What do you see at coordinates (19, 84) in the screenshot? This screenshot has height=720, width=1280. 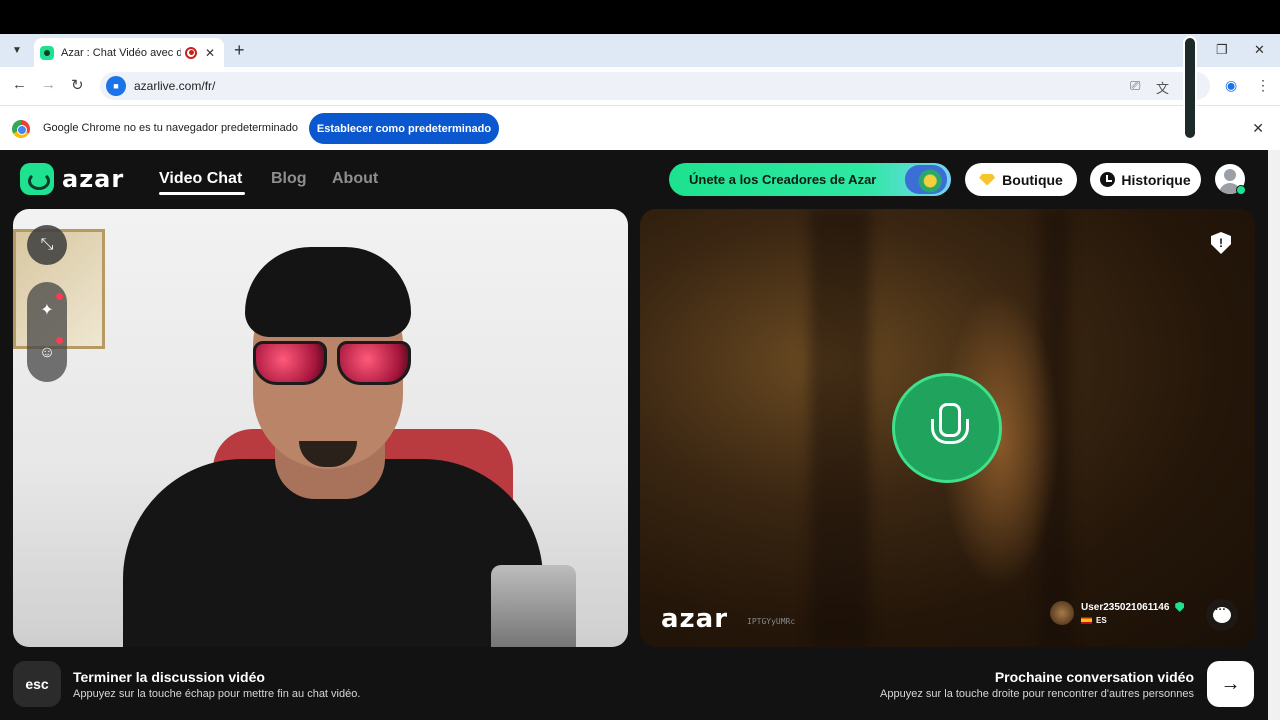 I see `back-icon: ←` at bounding box center [19, 84].